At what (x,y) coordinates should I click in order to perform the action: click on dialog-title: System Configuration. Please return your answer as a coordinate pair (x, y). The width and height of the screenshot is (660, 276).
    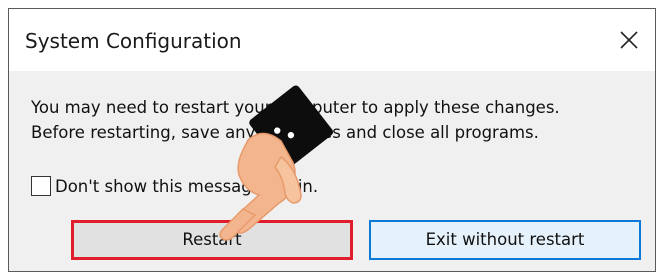
    Looking at the image, I should click on (133, 41).